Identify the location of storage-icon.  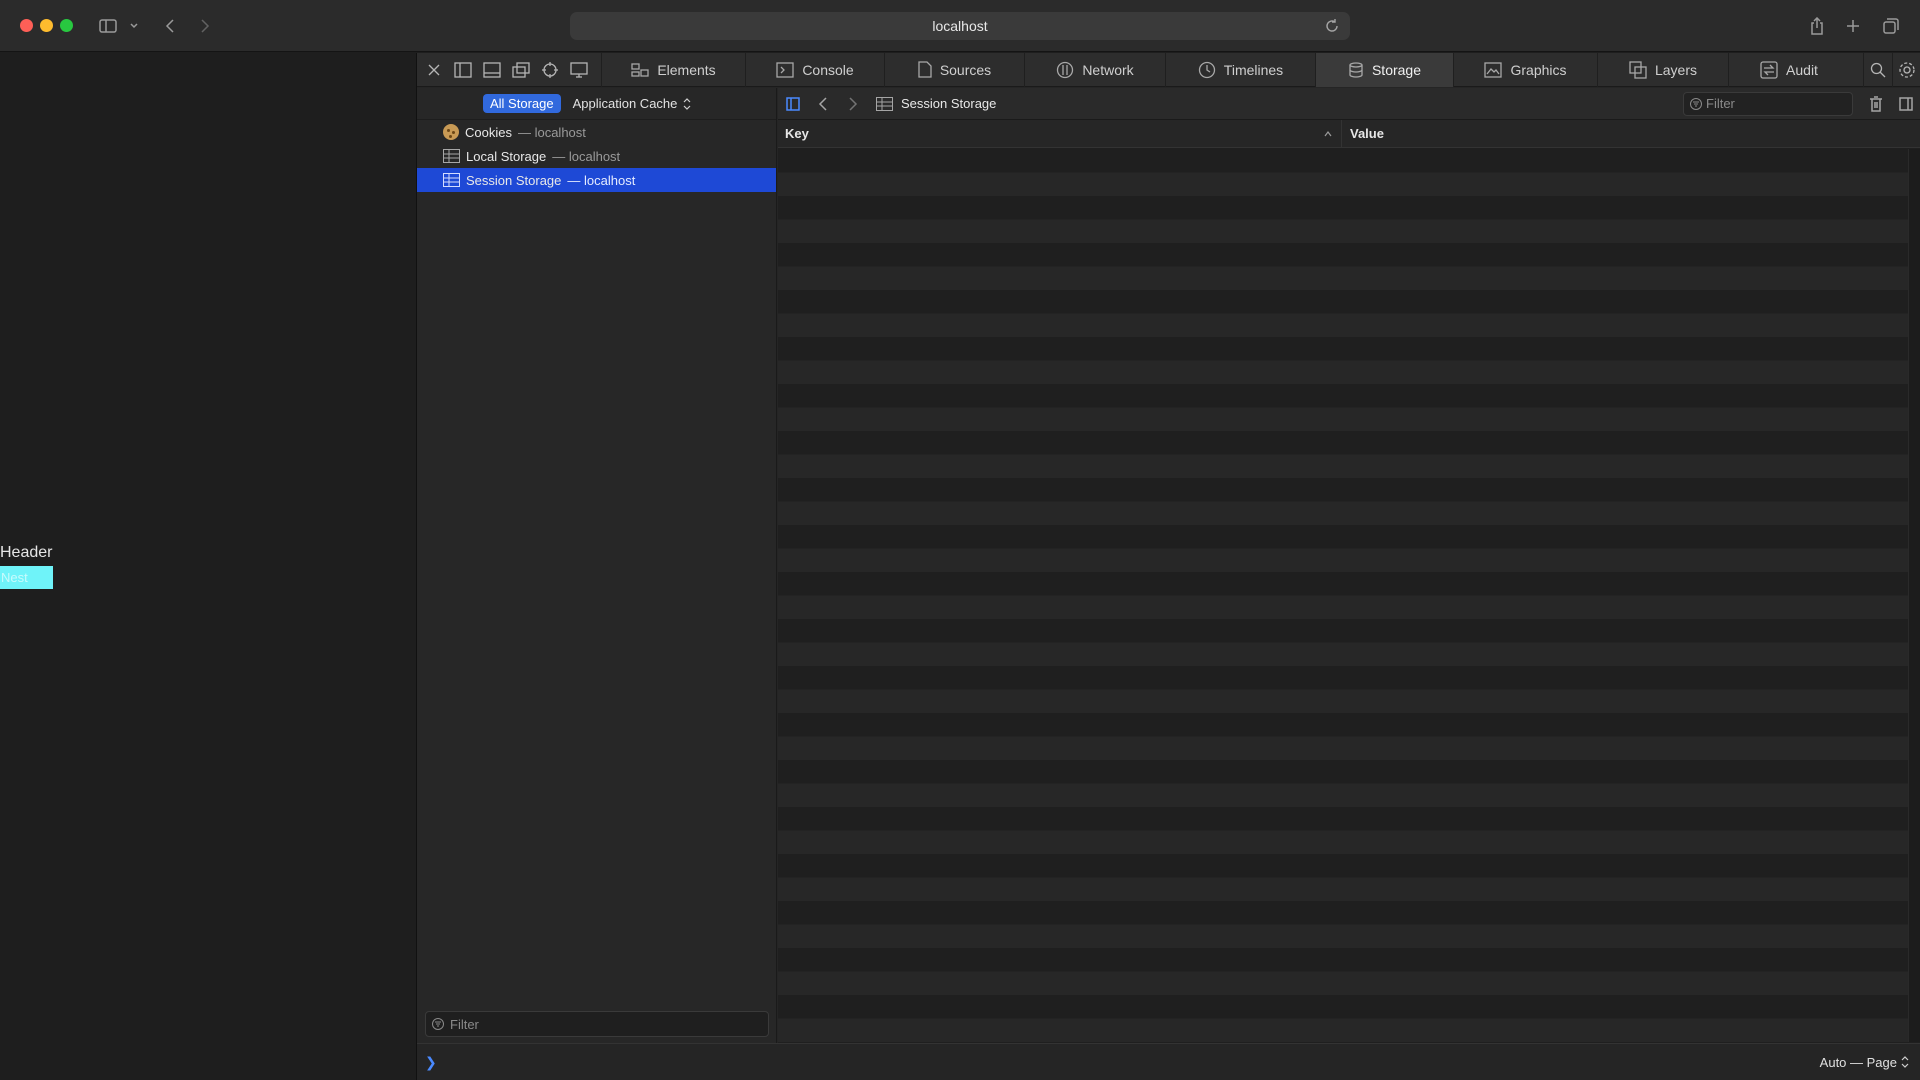
(1356, 69).